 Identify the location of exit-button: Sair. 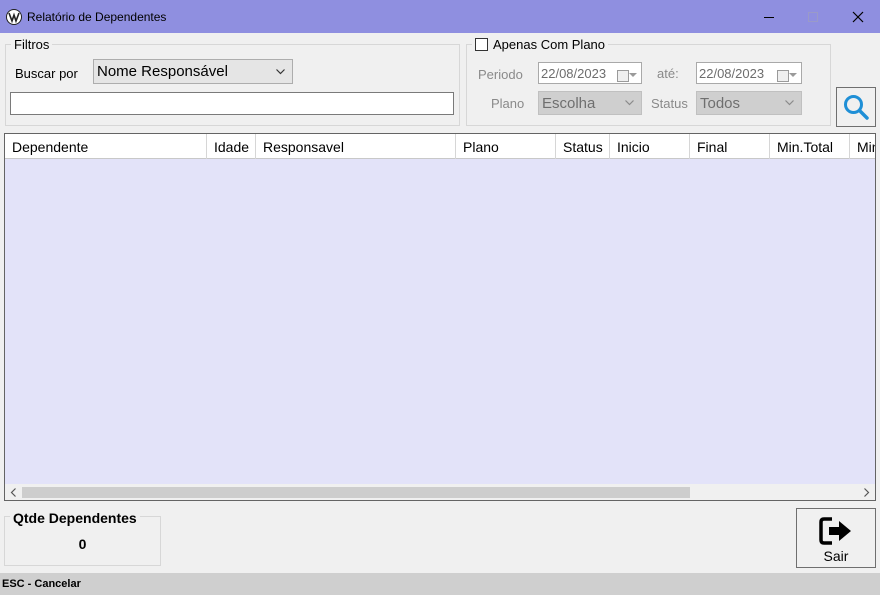
(836, 538).